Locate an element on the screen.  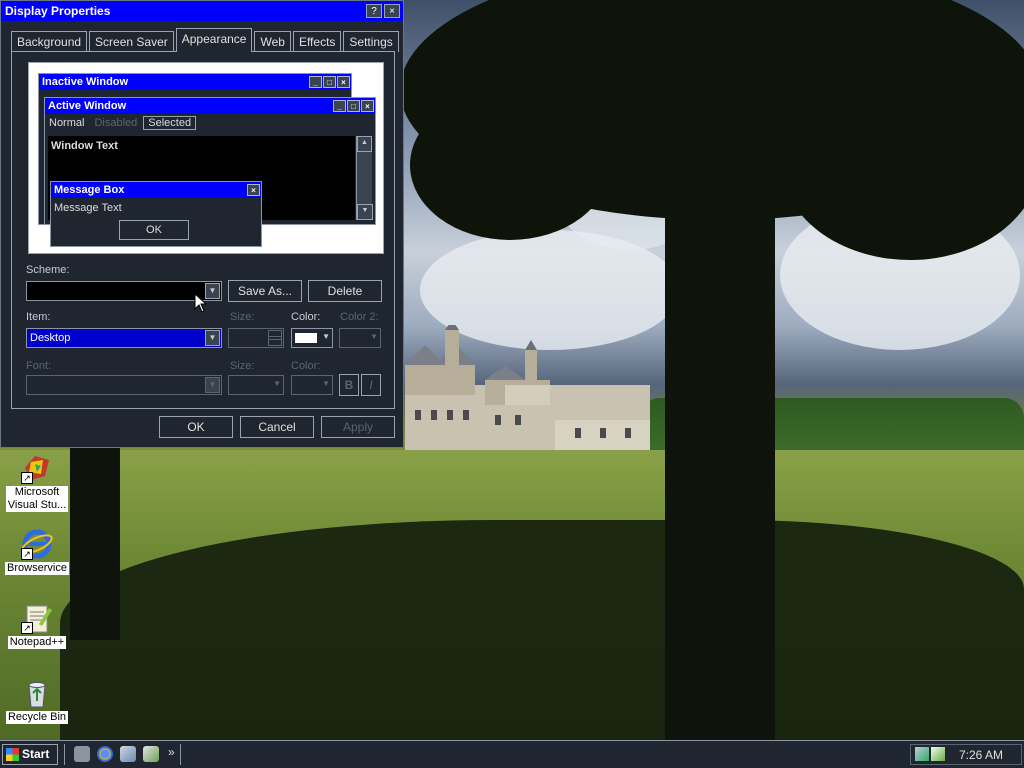
system-tray: 7:26 AM is located at coordinates (966, 754).